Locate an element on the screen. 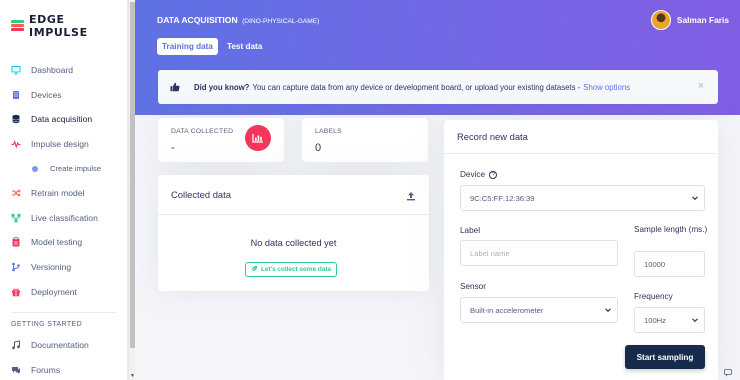 This screenshot has width=740, height=380. sidebar-item-label: Devices is located at coordinates (46, 94).